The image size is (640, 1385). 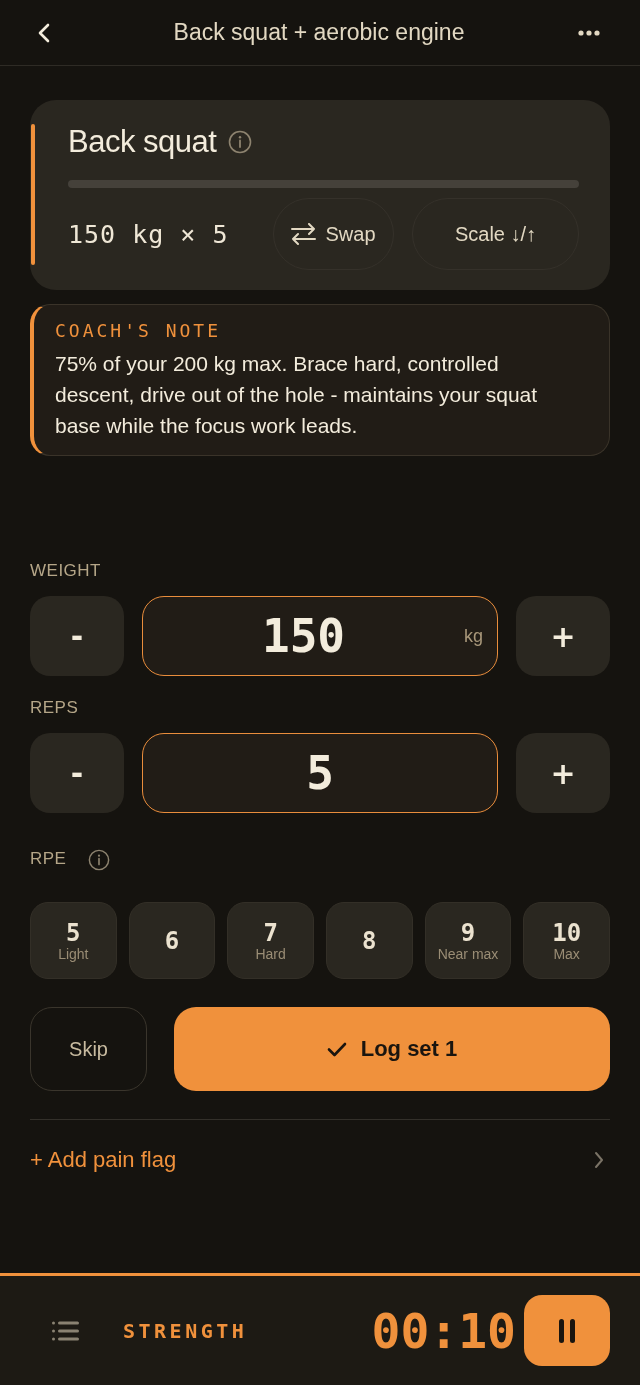 What do you see at coordinates (142, 142) in the screenshot?
I see `exercise-name: Back squat` at bounding box center [142, 142].